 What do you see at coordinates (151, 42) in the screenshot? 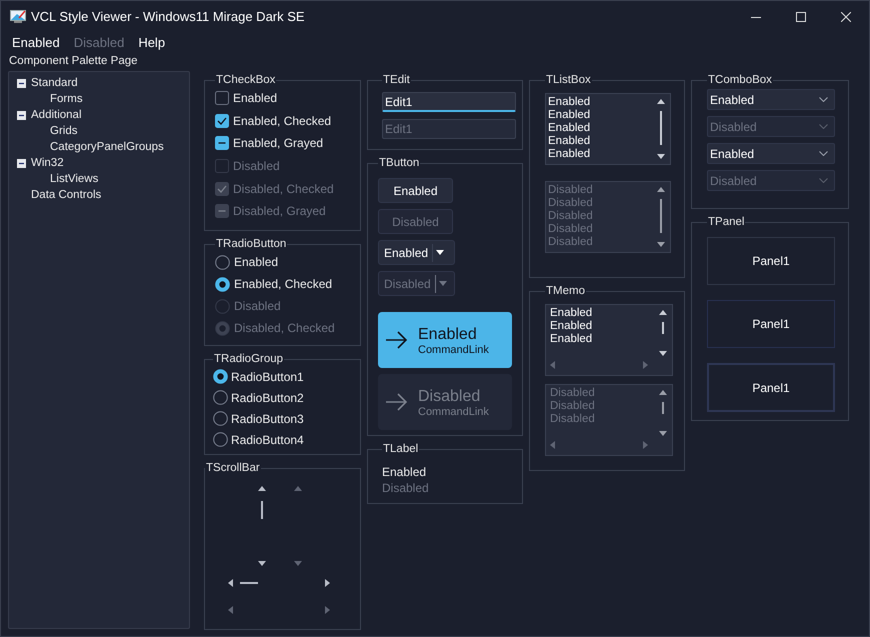
I see `menu-item: Help` at bounding box center [151, 42].